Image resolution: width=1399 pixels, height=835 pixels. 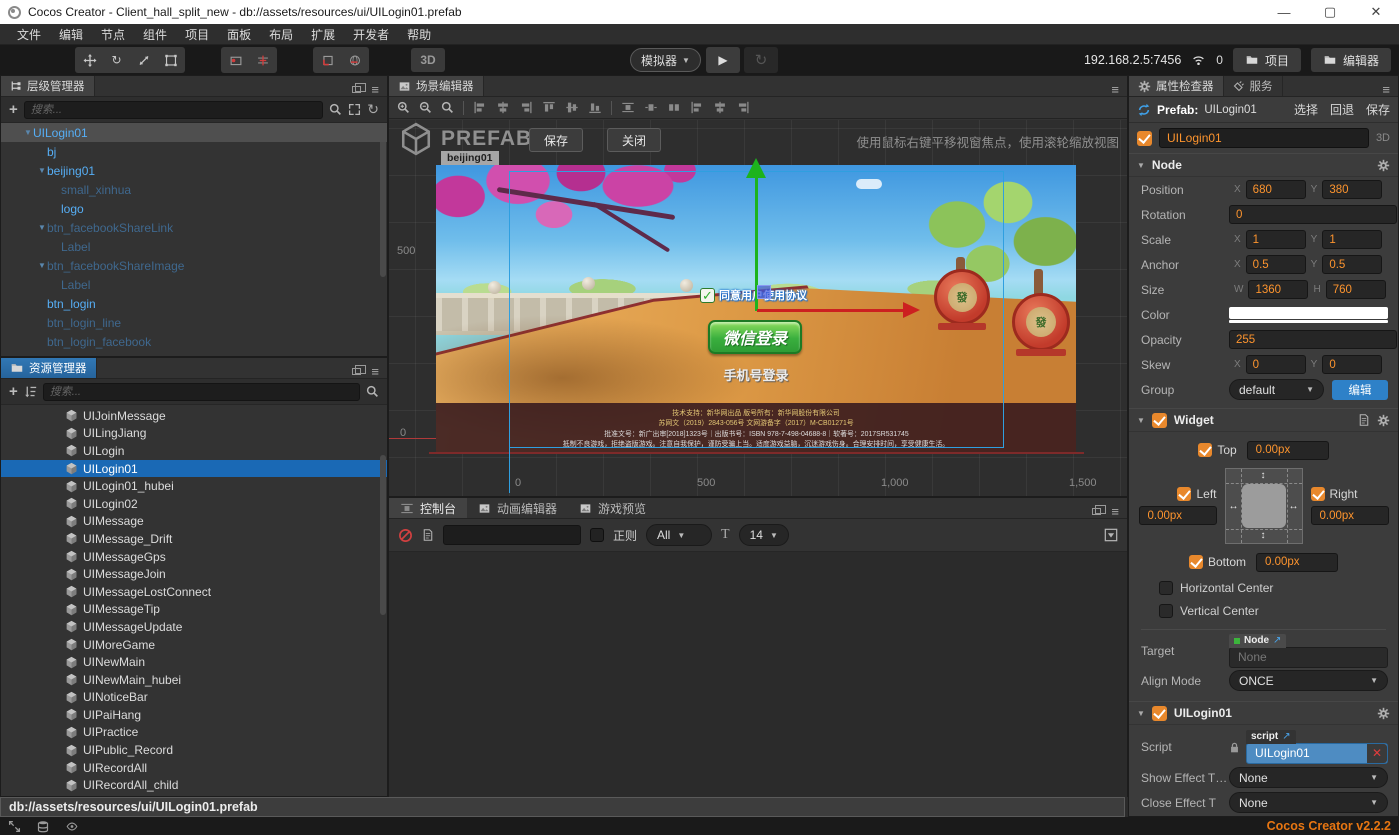 What do you see at coordinates (173, 109) in the screenshot?
I see `hierarchy-search-input` at bounding box center [173, 109].